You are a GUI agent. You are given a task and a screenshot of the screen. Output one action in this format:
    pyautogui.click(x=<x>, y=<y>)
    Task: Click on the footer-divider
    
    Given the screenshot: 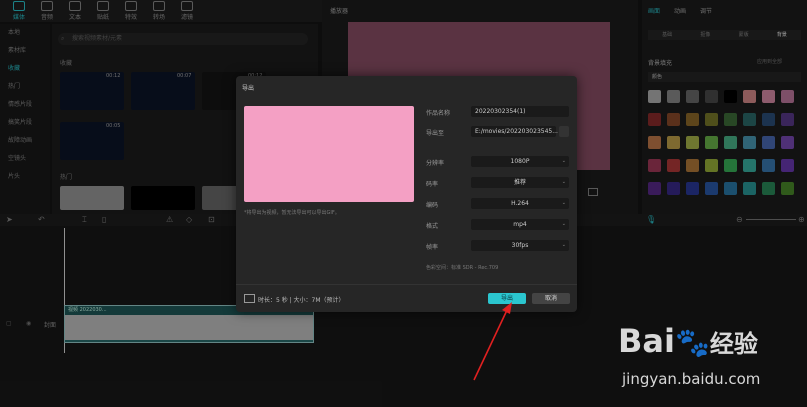 What is the action you would take?
    pyautogui.click(x=406, y=284)
    